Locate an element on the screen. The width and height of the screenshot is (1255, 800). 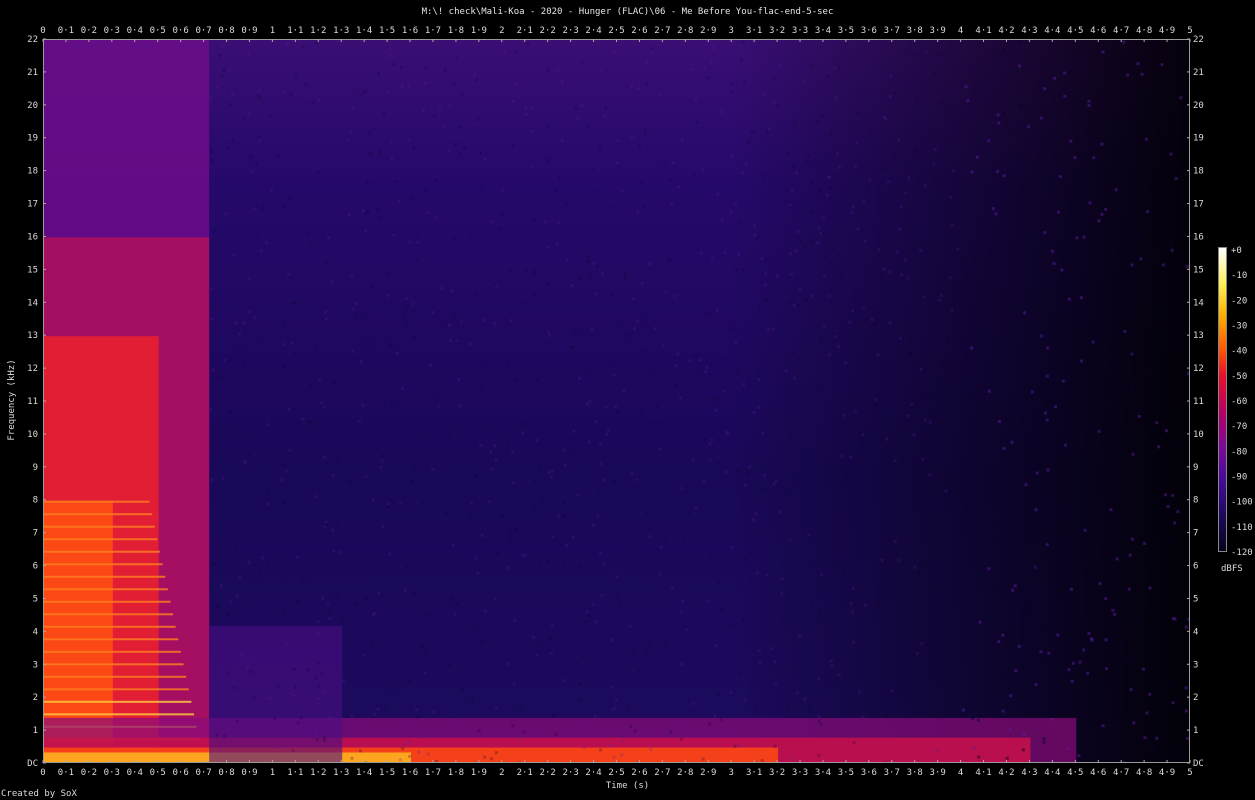
x-tick-label-bottom: 4·9 is located at coordinates (1167, 773).